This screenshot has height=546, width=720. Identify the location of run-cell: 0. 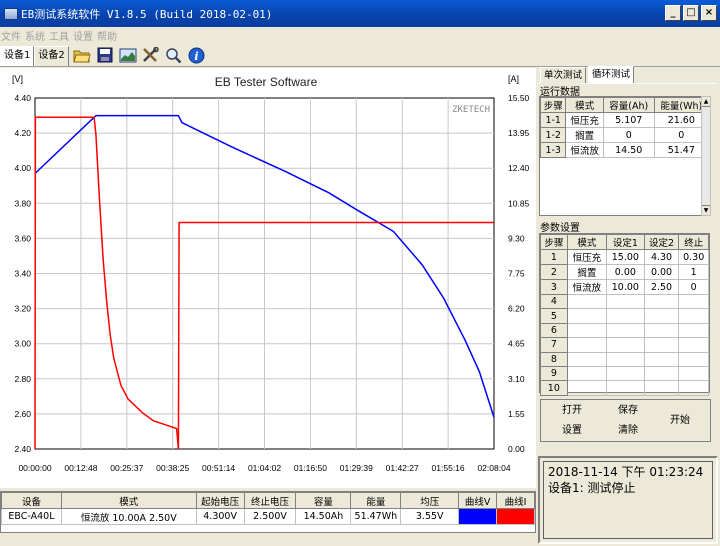
(628, 135).